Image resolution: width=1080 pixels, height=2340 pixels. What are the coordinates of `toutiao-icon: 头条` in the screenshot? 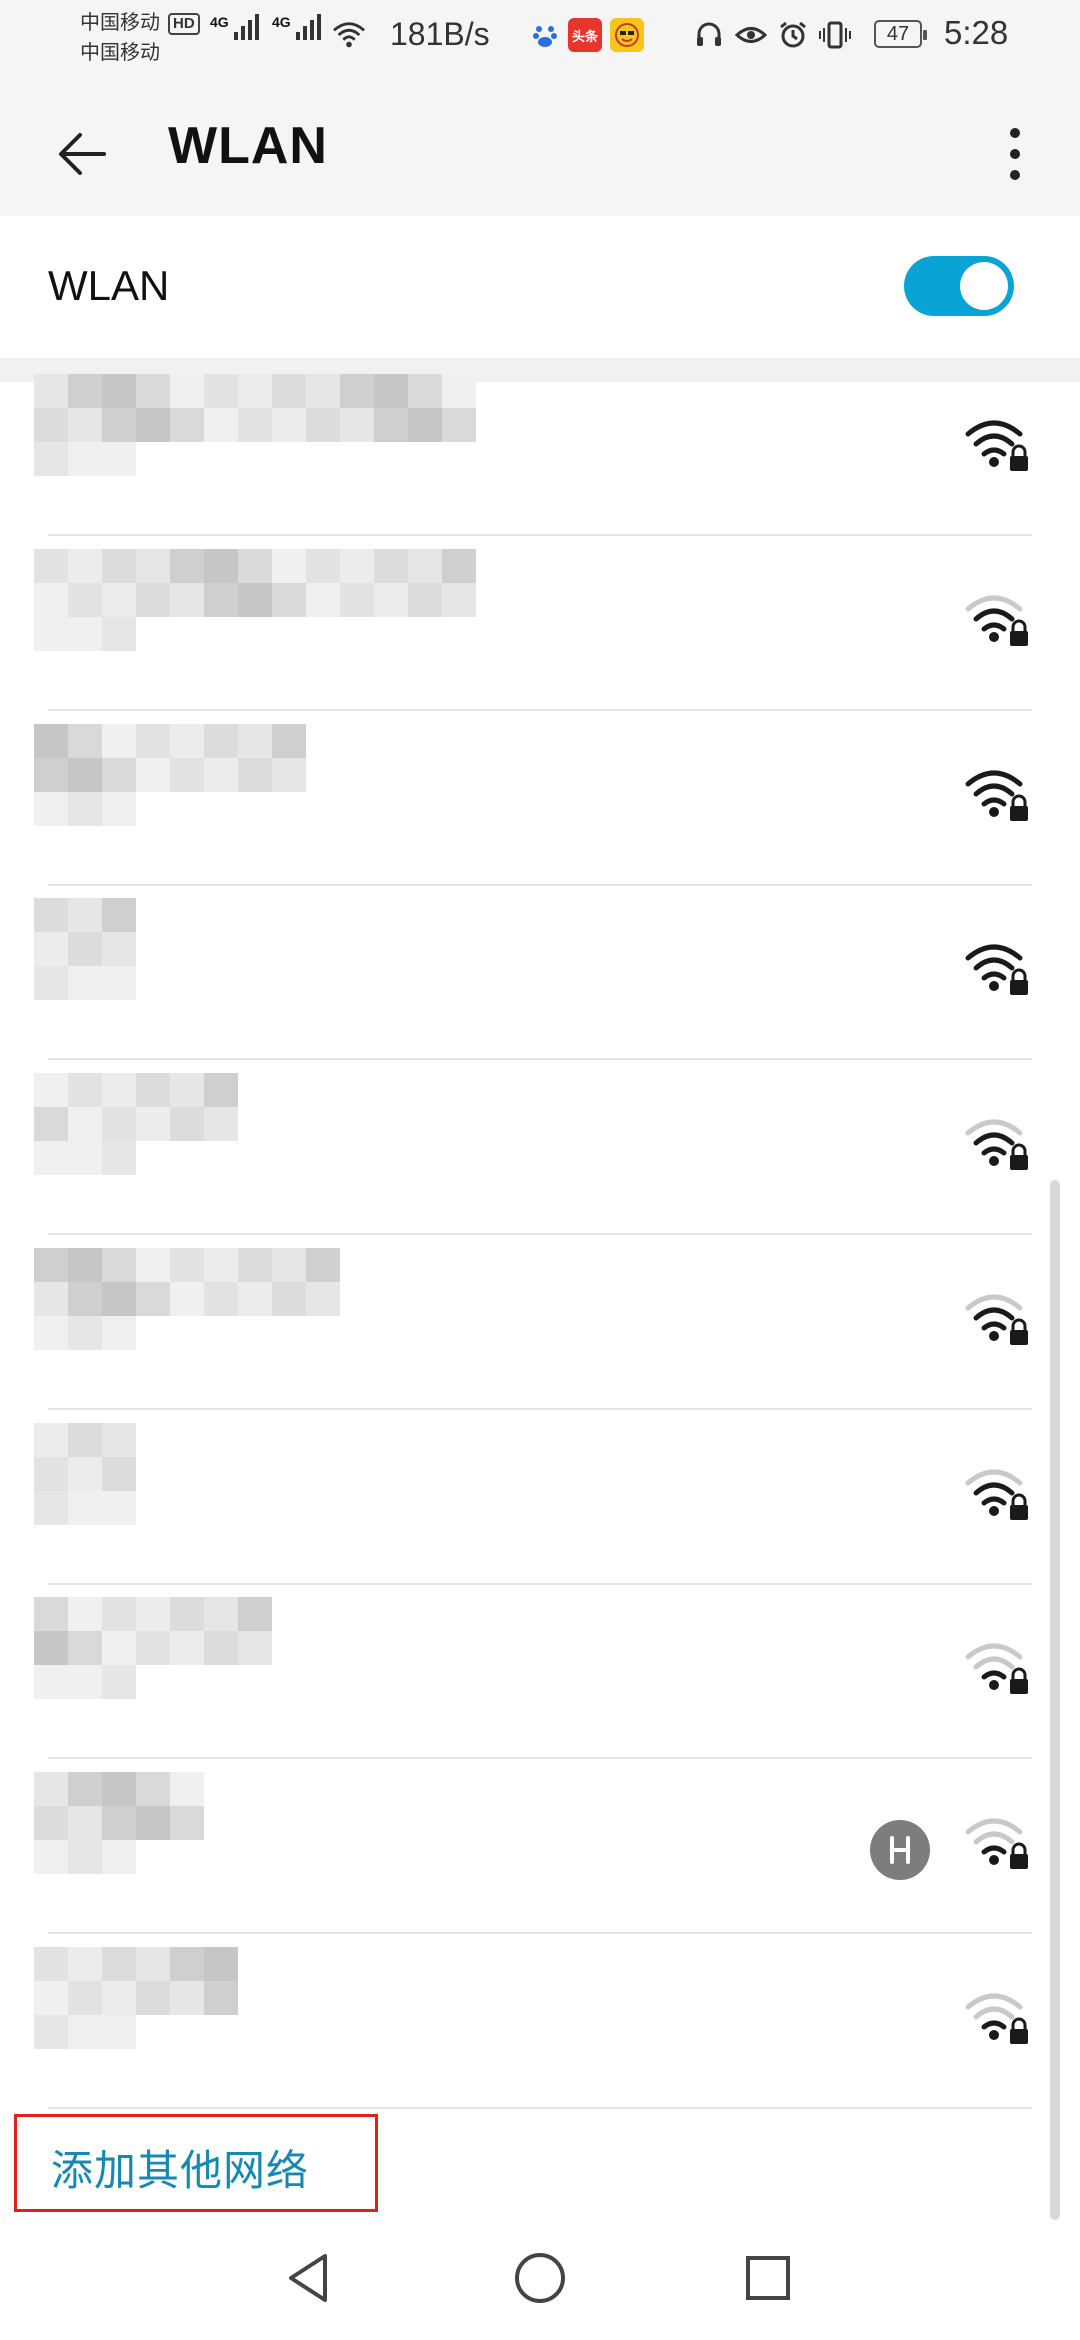 It's located at (585, 35).